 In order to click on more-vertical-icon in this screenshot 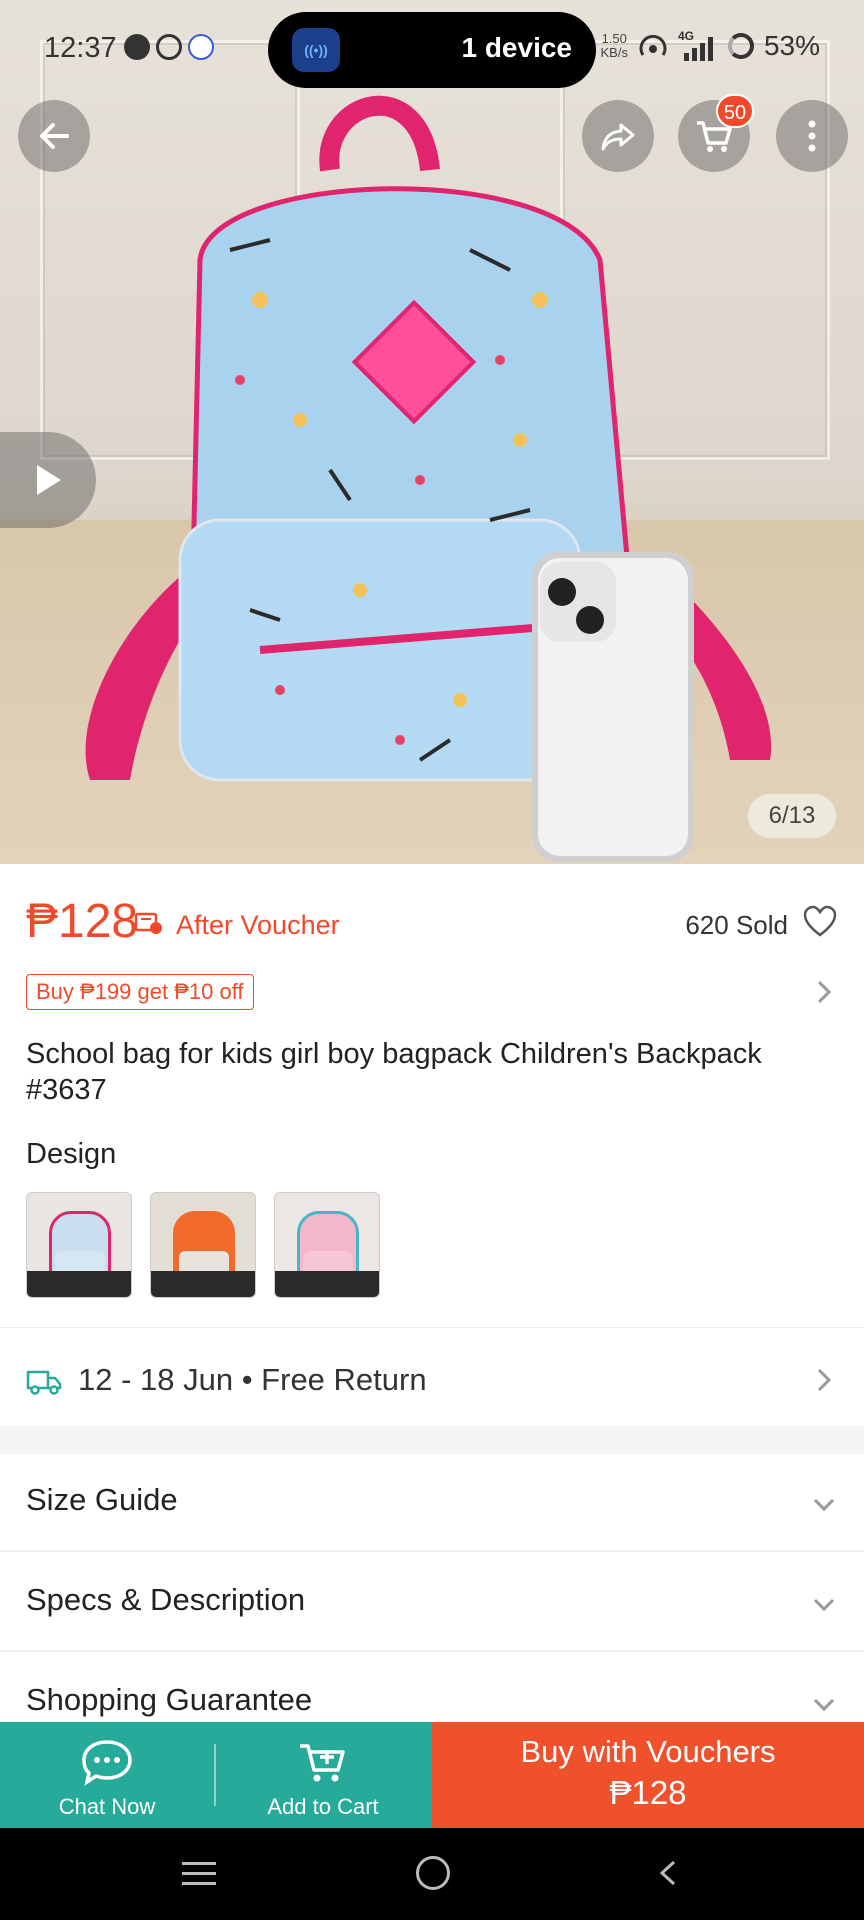, I will do `click(812, 136)`.